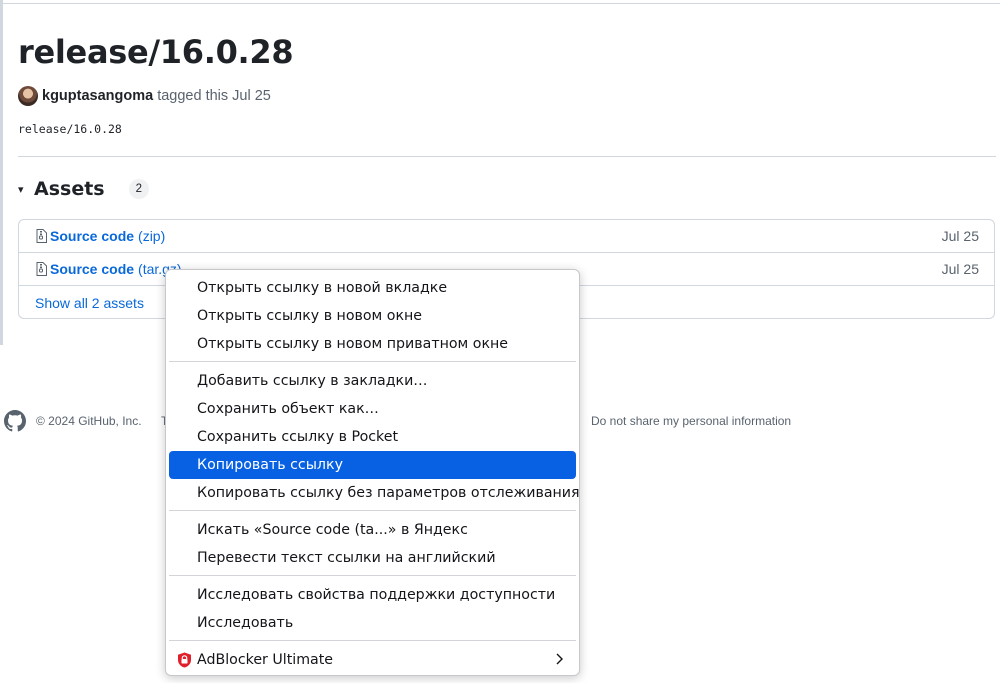 The height and width of the screenshot is (683, 1000). What do you see at coordinates (265, 660) in the screenshot?
I see `menu-item-label: AdBlocker Ultimate` at bounding box center [265, 660].